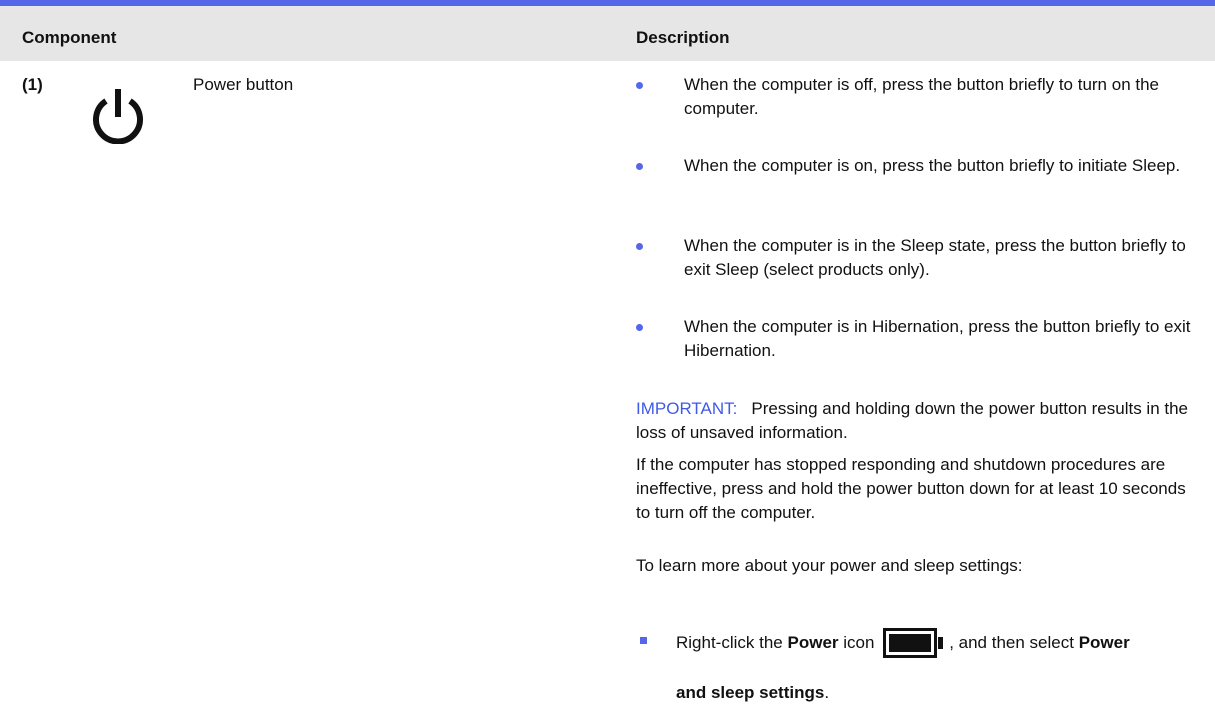  I want to click on setting-part-2: and sleep settings, so click(750, 692).